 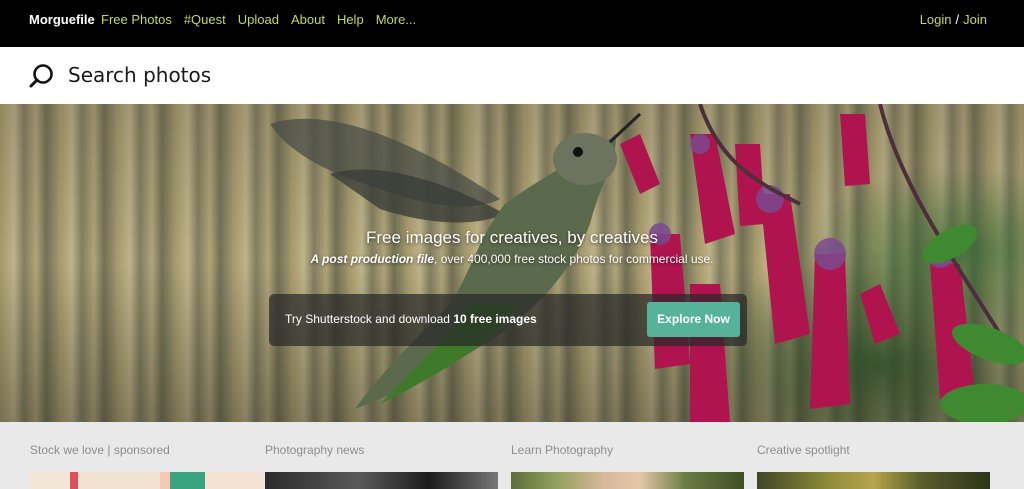 What do you see at coordinates (100, 450) in the screenshot?
I see `section-title-stock: Stock we love | sponsored` at bounding box center [100, 450].